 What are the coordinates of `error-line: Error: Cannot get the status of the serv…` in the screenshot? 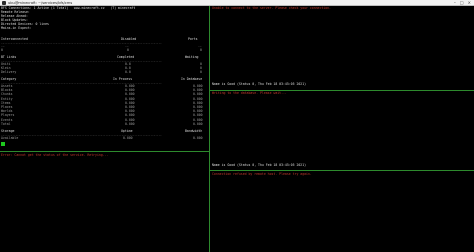 It's located at (55, 155).